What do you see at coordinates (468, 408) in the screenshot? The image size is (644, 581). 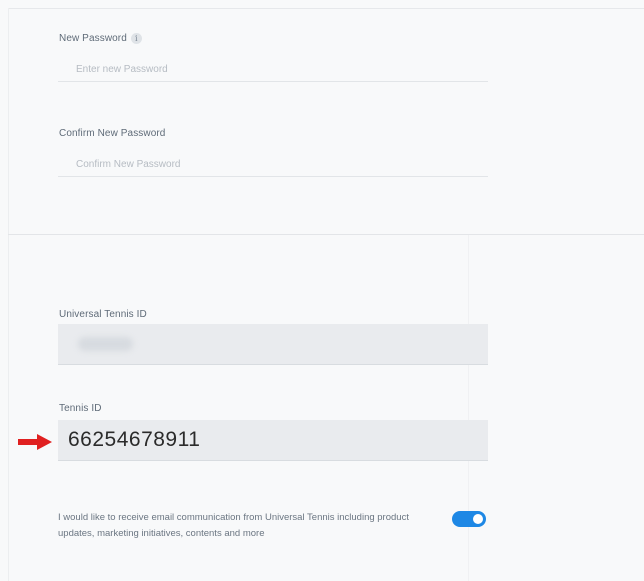 I see `column-divider` at bounding box center [468, 408].